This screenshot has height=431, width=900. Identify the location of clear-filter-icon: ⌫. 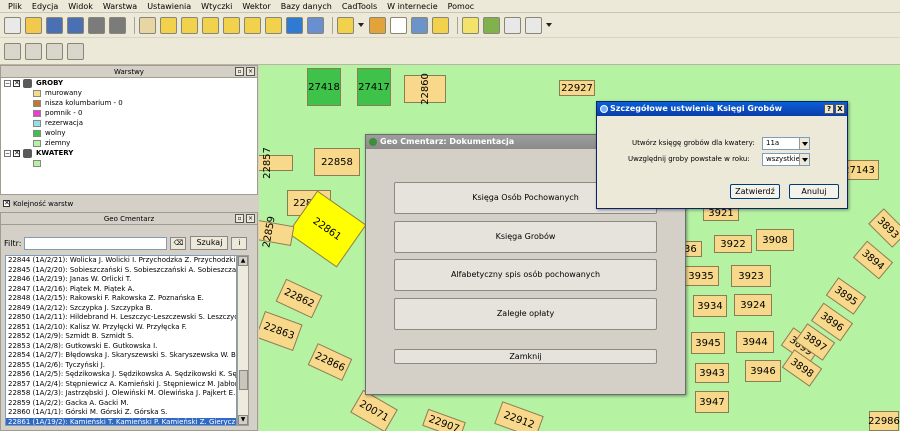
(178, 243).